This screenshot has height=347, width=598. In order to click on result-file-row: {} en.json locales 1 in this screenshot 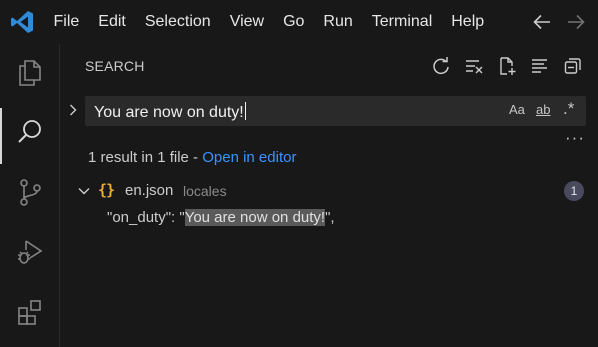, I will do `click(329, 191)`.